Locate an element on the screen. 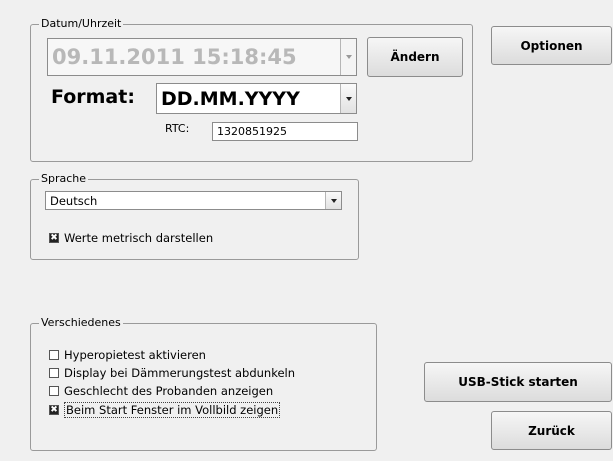 The image size is (613, 461). usb-start-button: USB-Stick starten is located at coordinates (518, 382).